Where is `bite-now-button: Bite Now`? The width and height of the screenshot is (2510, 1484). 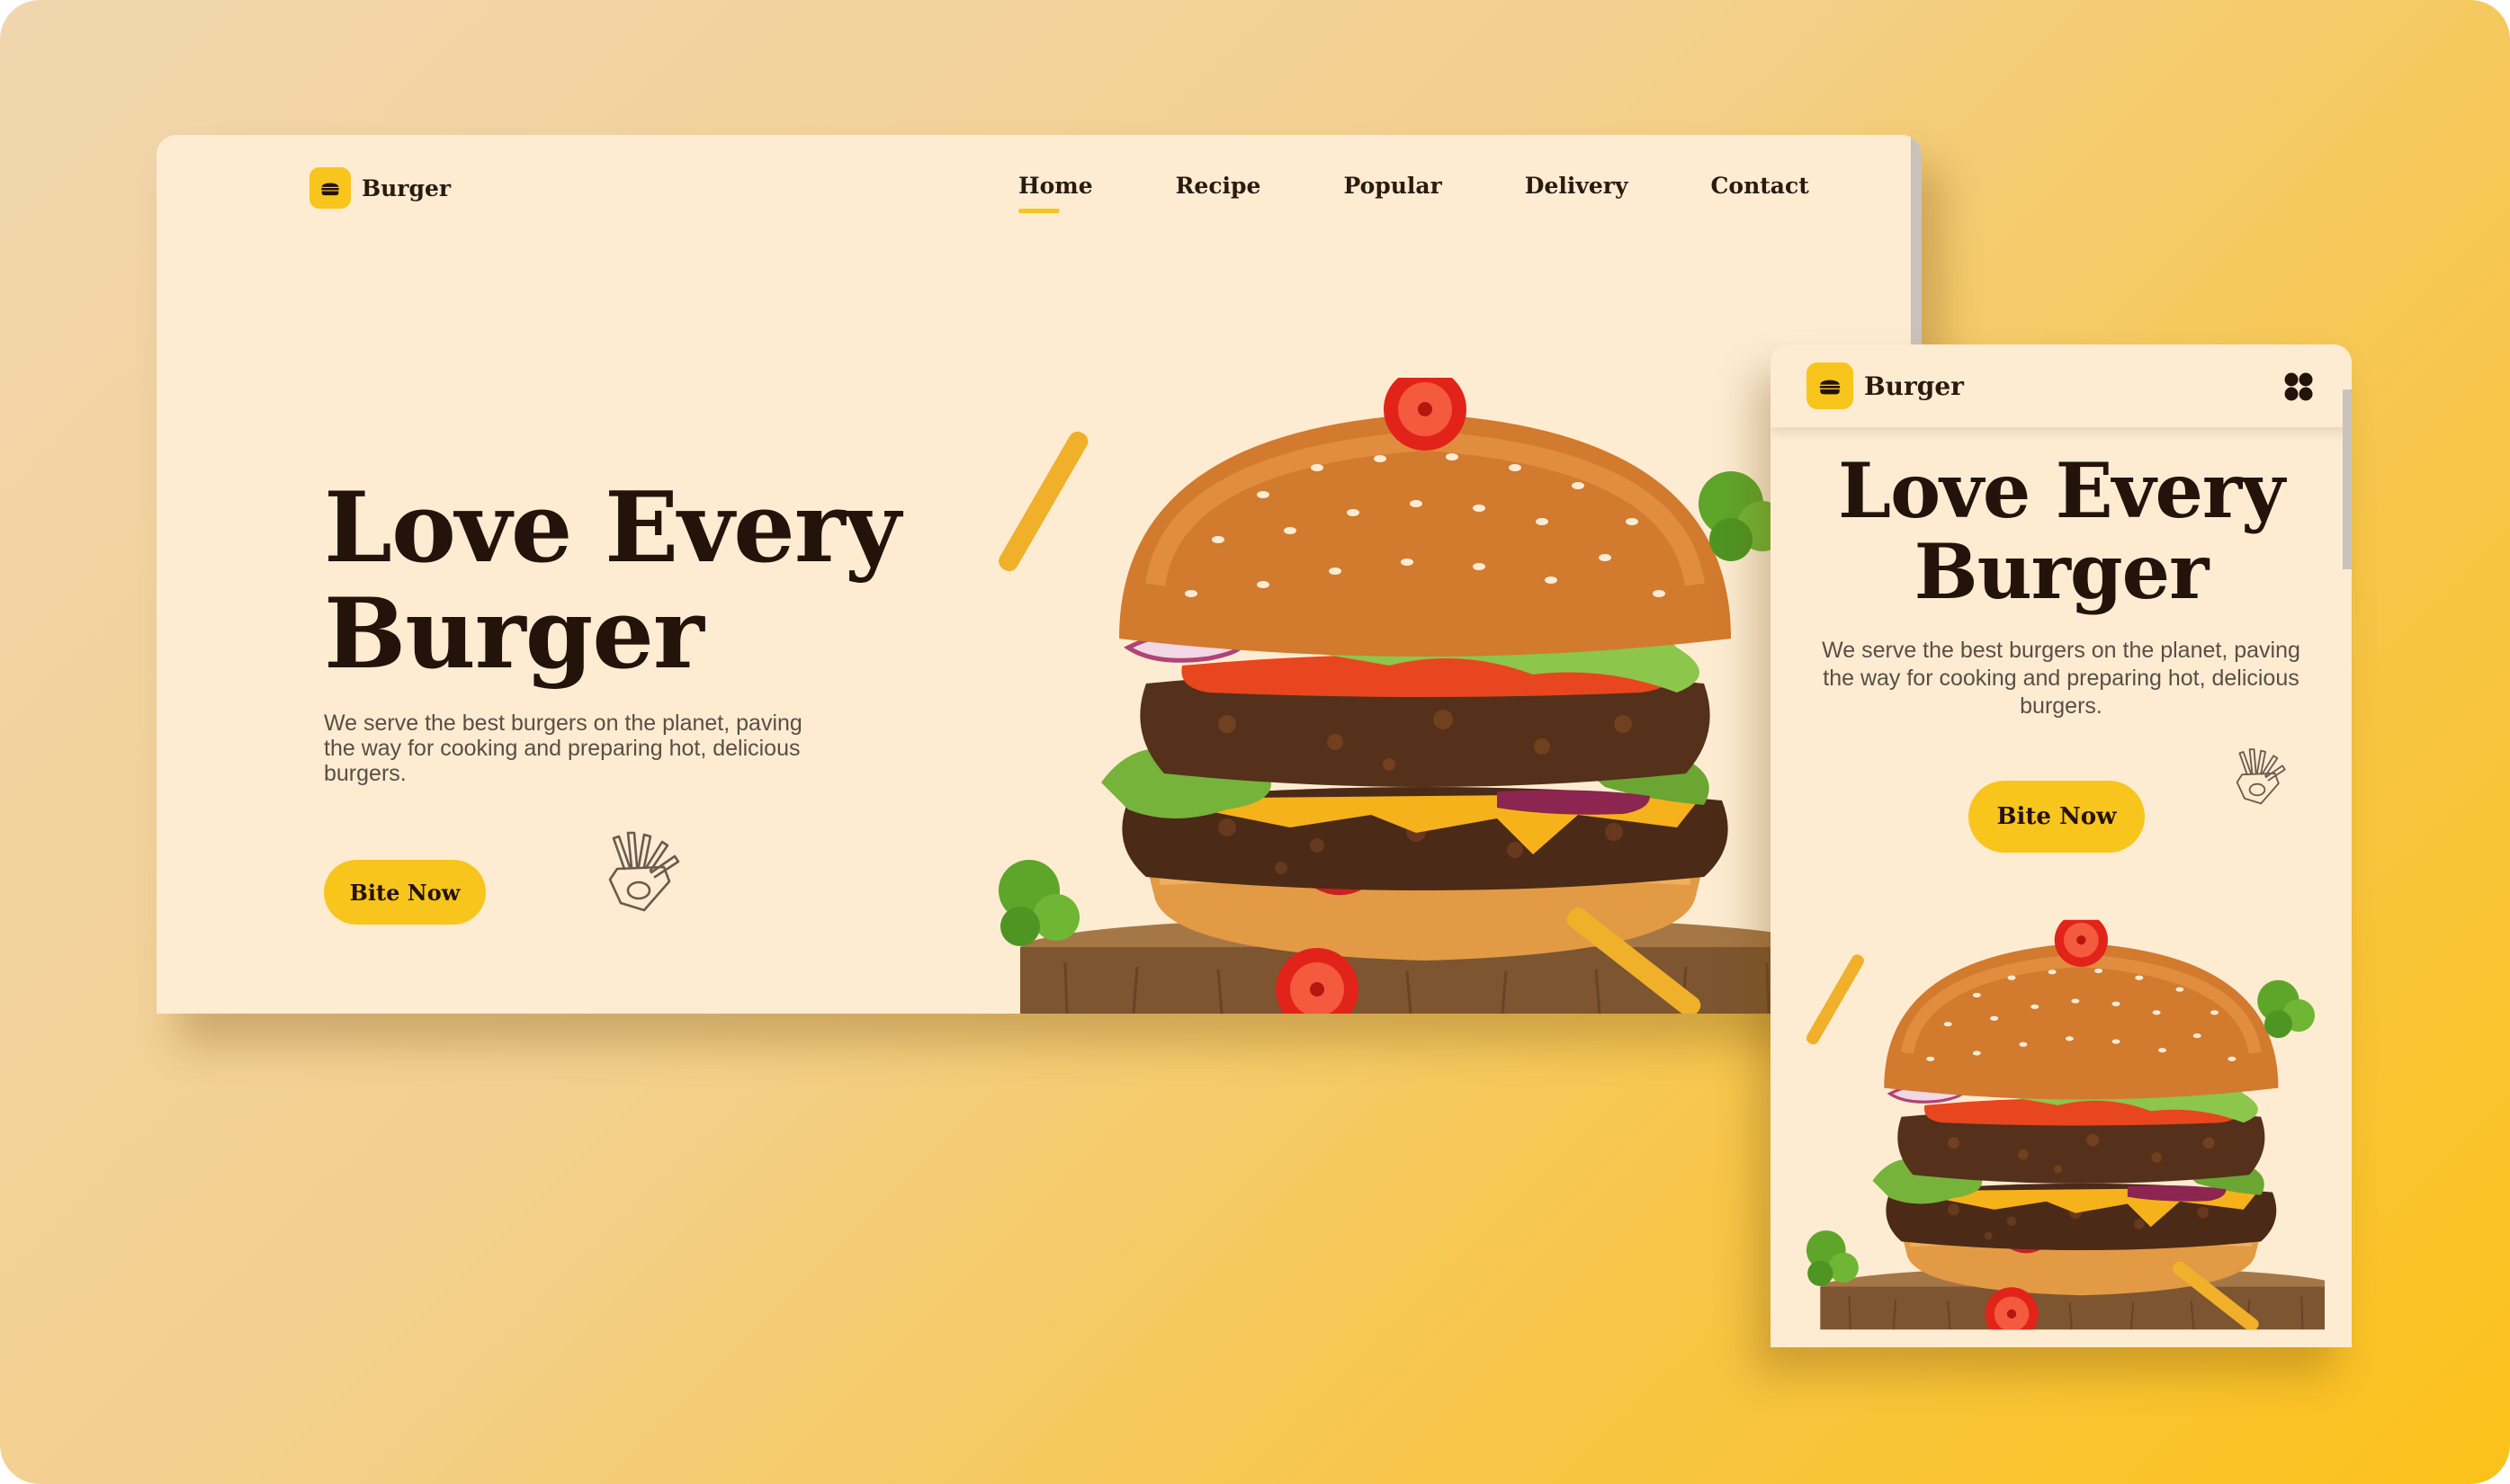
bite-now-button: Bite Now is located at coordinates (405, 892).